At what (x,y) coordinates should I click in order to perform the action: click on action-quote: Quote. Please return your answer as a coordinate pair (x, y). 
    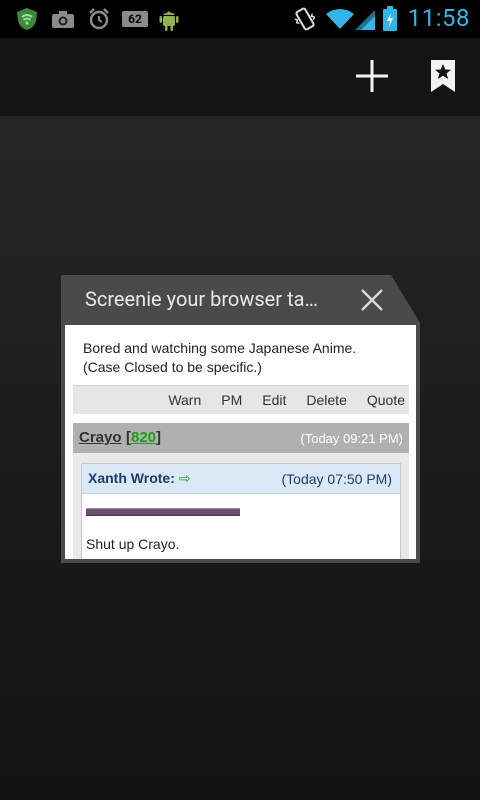
    Looking at the image, I should click on (385, 400).